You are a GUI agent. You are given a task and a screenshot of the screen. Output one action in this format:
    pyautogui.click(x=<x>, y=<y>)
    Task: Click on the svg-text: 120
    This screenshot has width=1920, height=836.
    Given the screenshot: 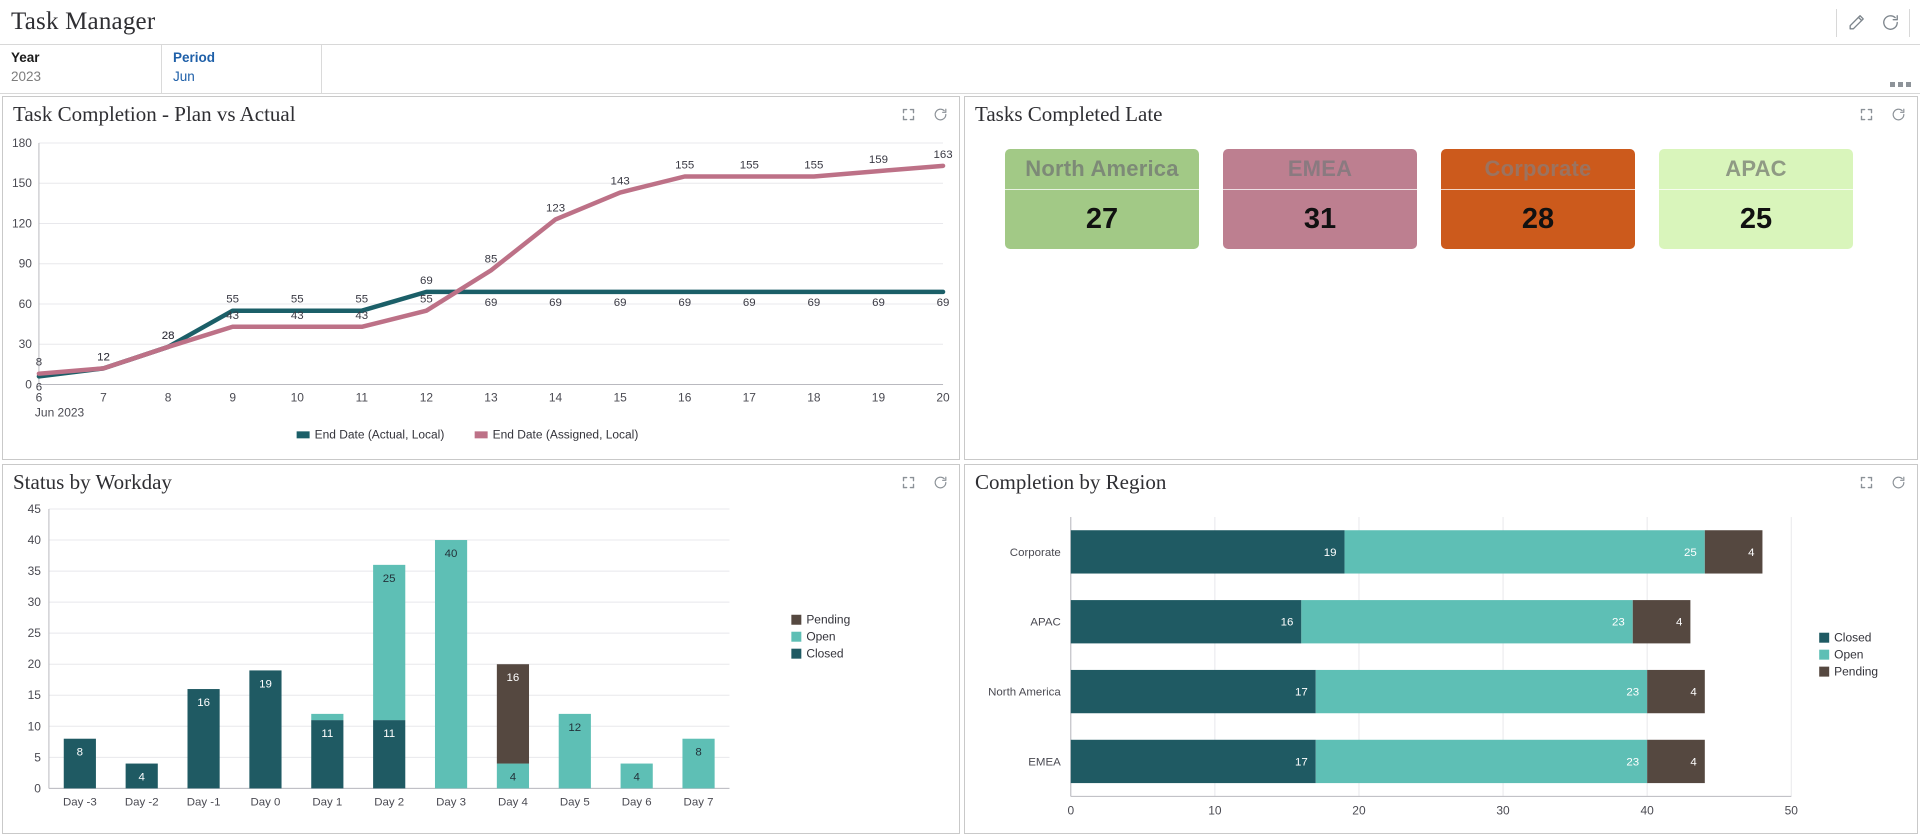 What is the action you would take?
    pyautogui.click(x=22, y=223)
    